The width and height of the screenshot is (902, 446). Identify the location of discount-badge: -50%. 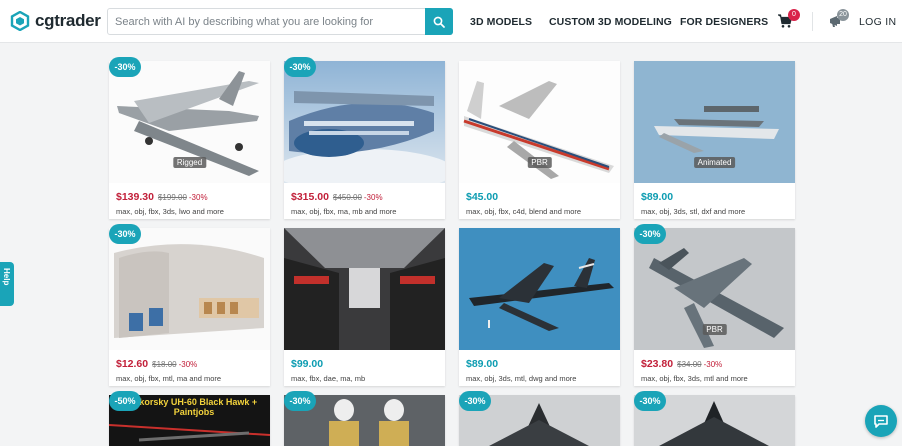
(125, 401).